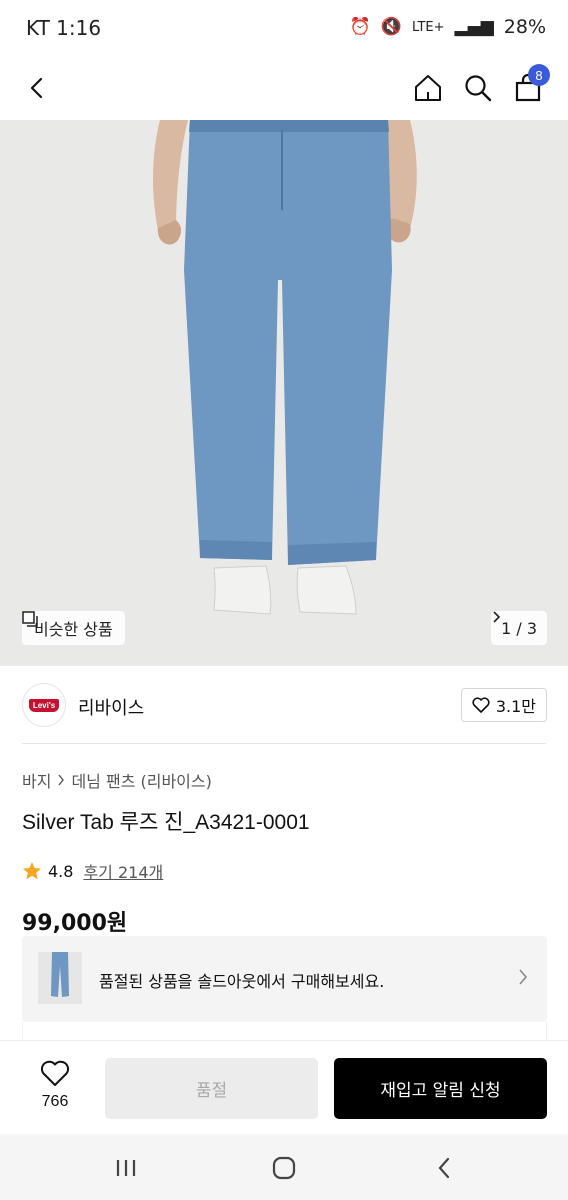 The height and width of the screenshot is (1200, 568). I want to click on partially-hidden-row, so click(284, 1032).